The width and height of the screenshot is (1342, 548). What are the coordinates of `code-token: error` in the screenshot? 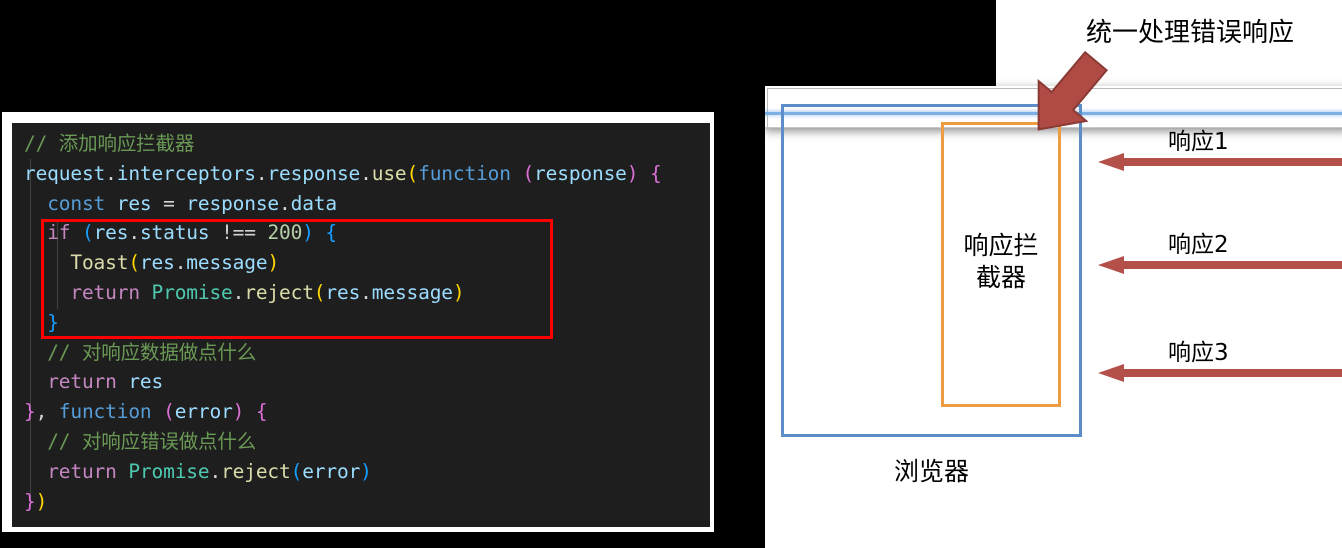 It's located at (331, 471).